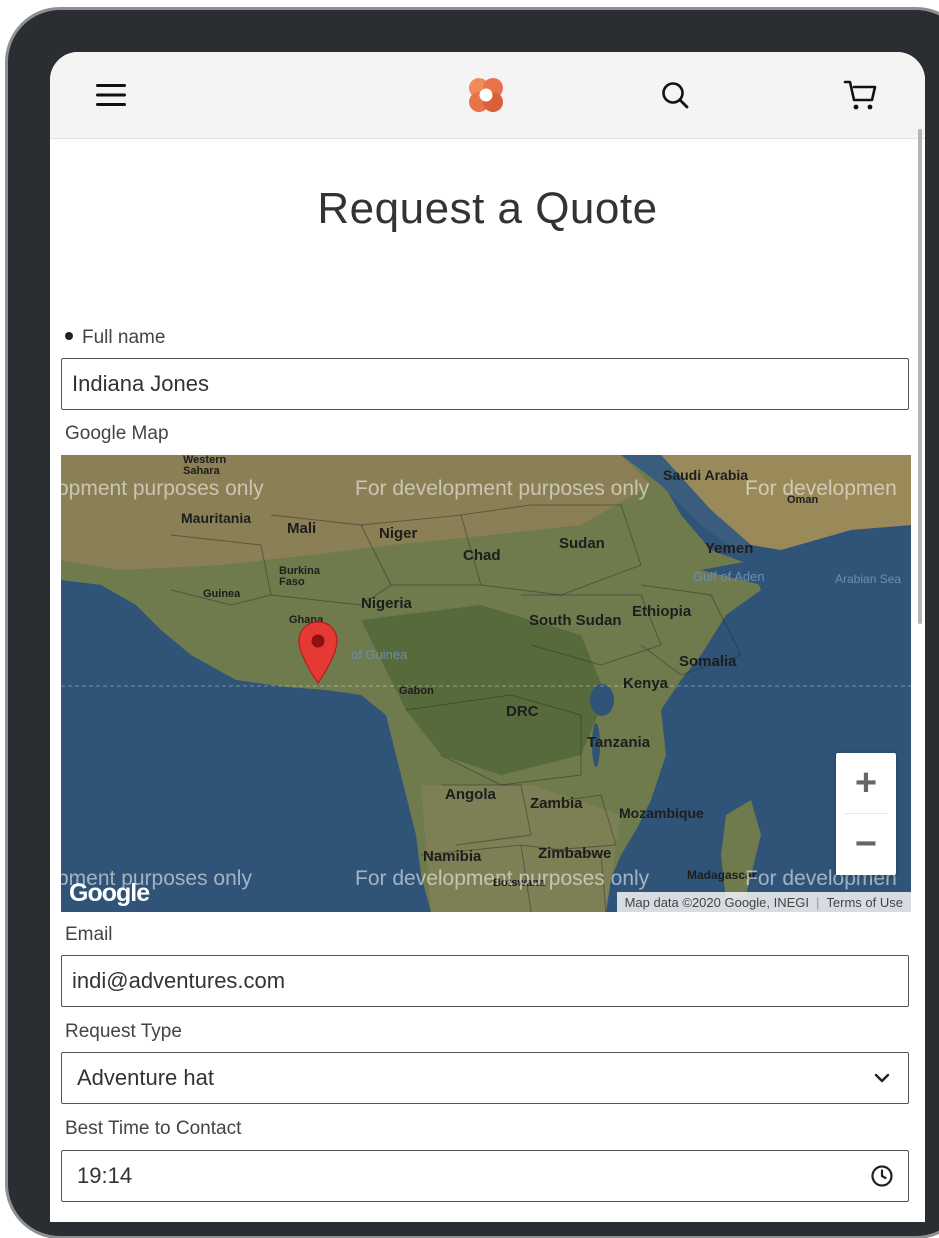  I want to click on full-name-input: Indiana Jones, so click(485, 384).